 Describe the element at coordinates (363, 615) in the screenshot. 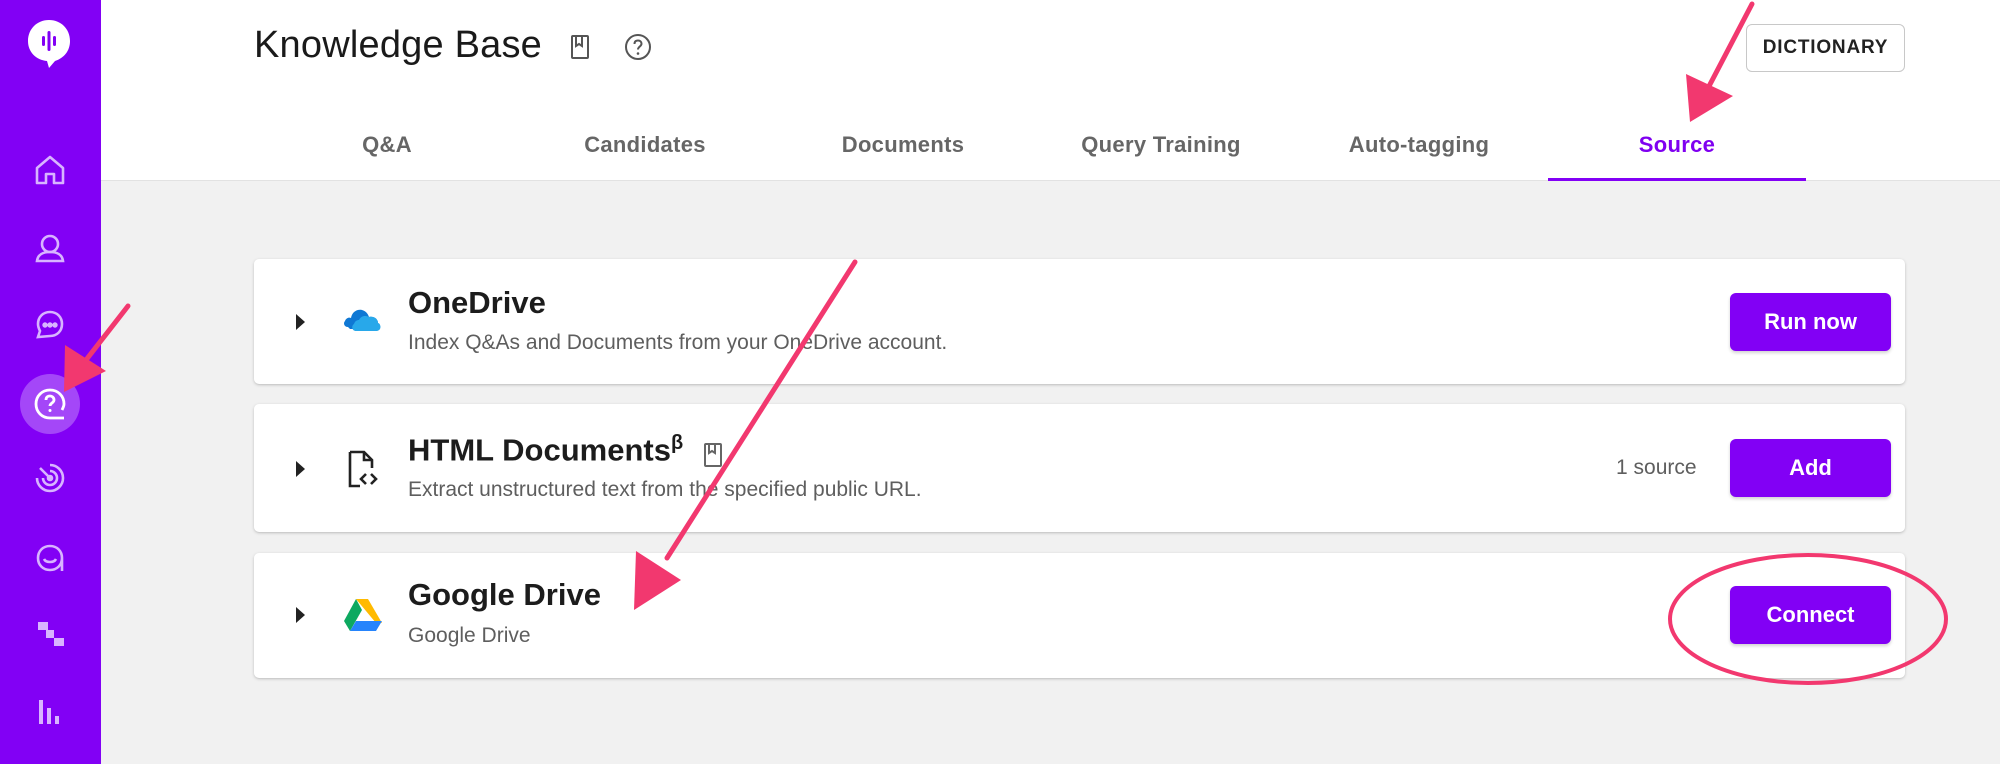

I see `google-drive-icon` at that location.